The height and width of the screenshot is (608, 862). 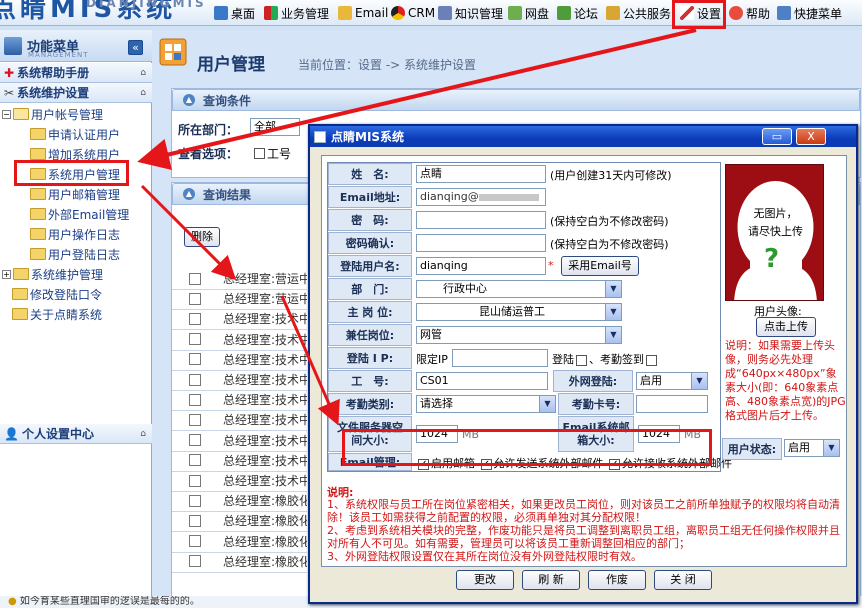 I want to click on upload-button: 点击上传, so click(x=786, y=327).